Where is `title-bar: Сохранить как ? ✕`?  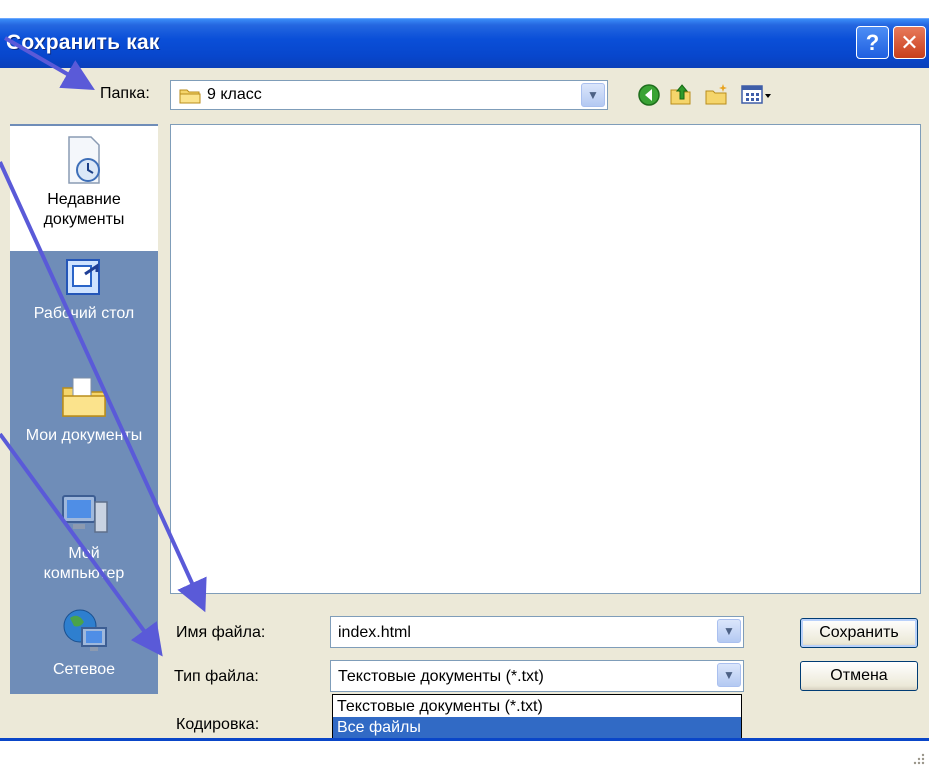 title-bar: Сохранить как ? ✕ is located at coordinates (464, 43).